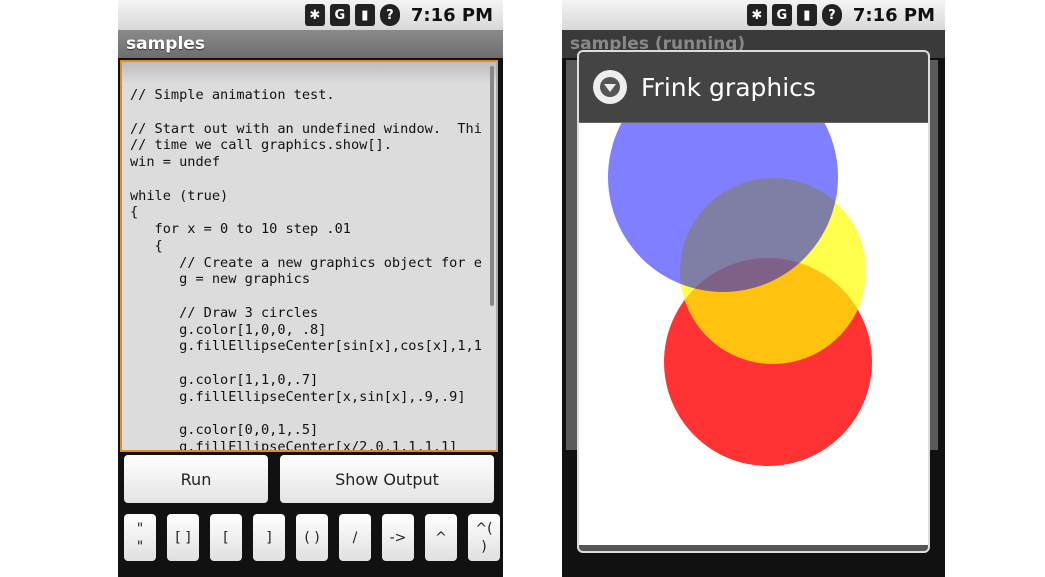 This screenshot has width=1045, height=577. Describe the element at coordinates (398, 537) in the screenshot. I see `key-arrow: ->` at that location.